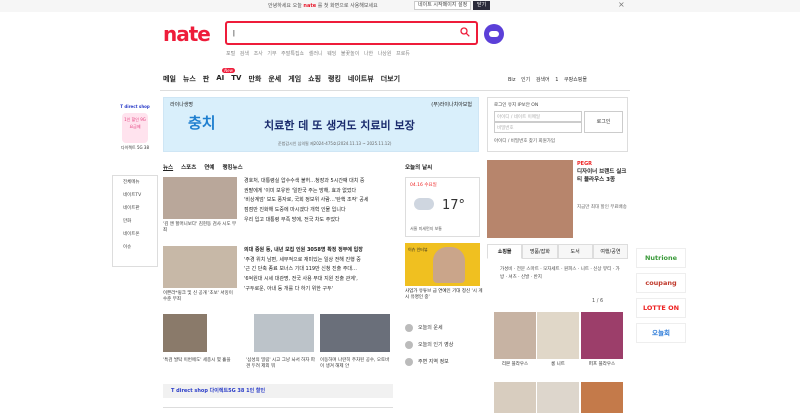  I want to click on nav-more: 더보기, so click(390, 80).